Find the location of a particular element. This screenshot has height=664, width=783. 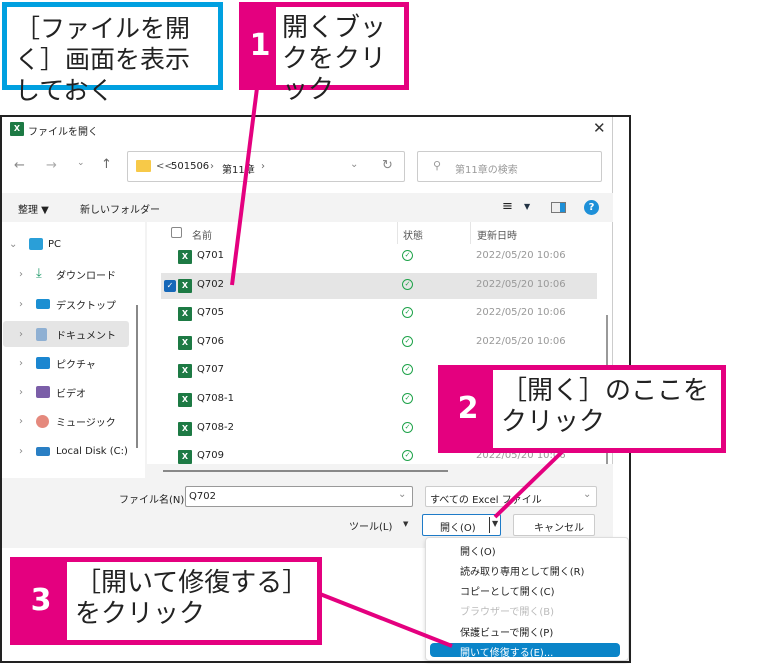

step2-callout: 2 ［開く］のここをクリック is located at coordinates (582, 409).